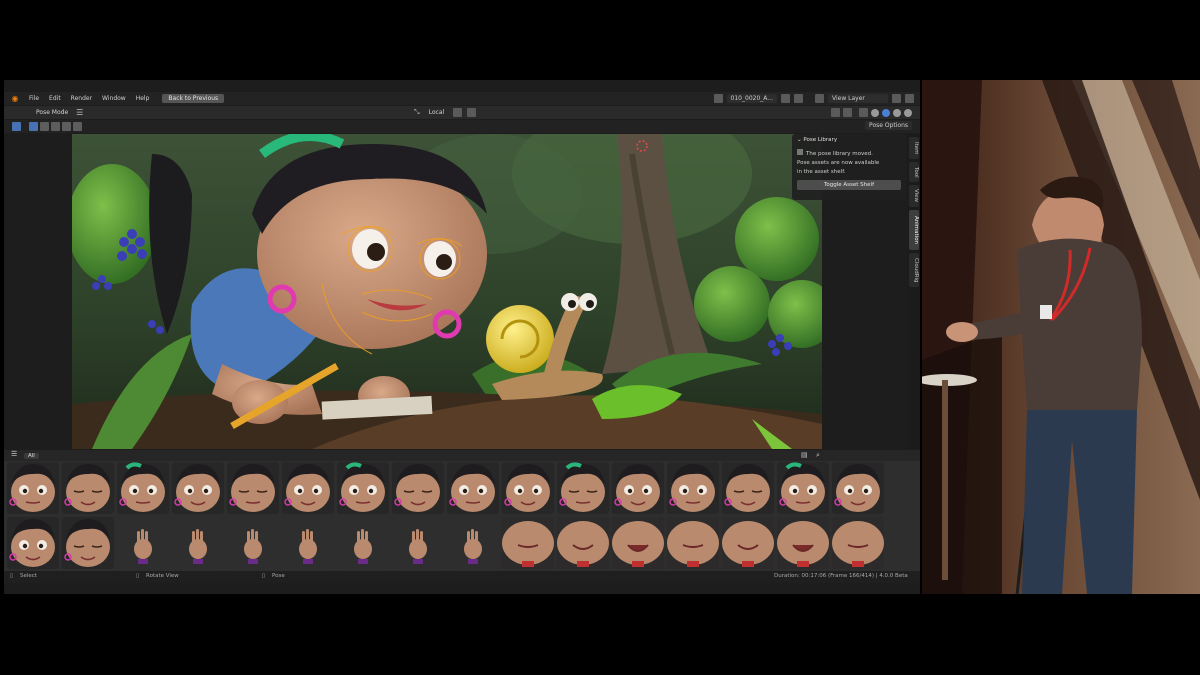 The image size is (1200, 675). Describe the element at coordinates (28, 576) in the screenshot. I see `status-select: Select` at that location.